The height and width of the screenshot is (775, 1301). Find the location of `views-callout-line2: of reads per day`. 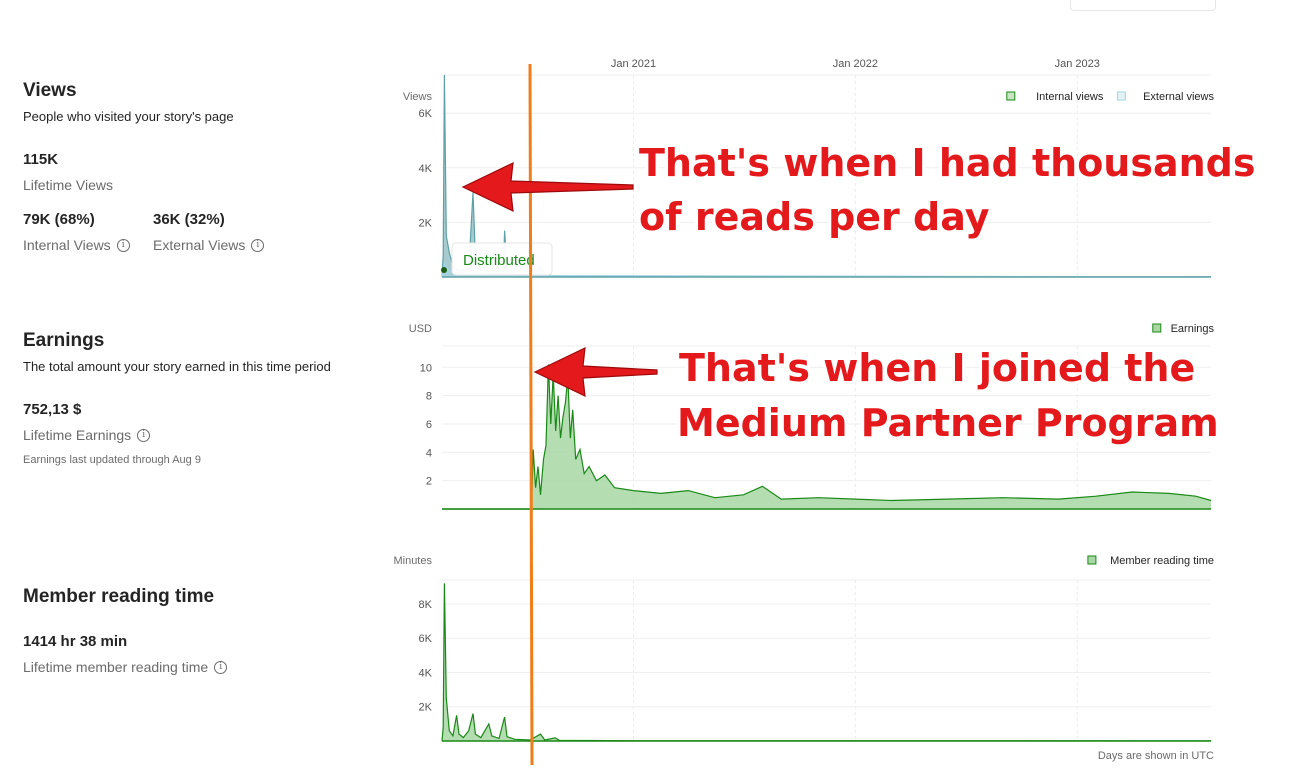

views-callout-line2: of reads per day is located at coordinates (814, 217).